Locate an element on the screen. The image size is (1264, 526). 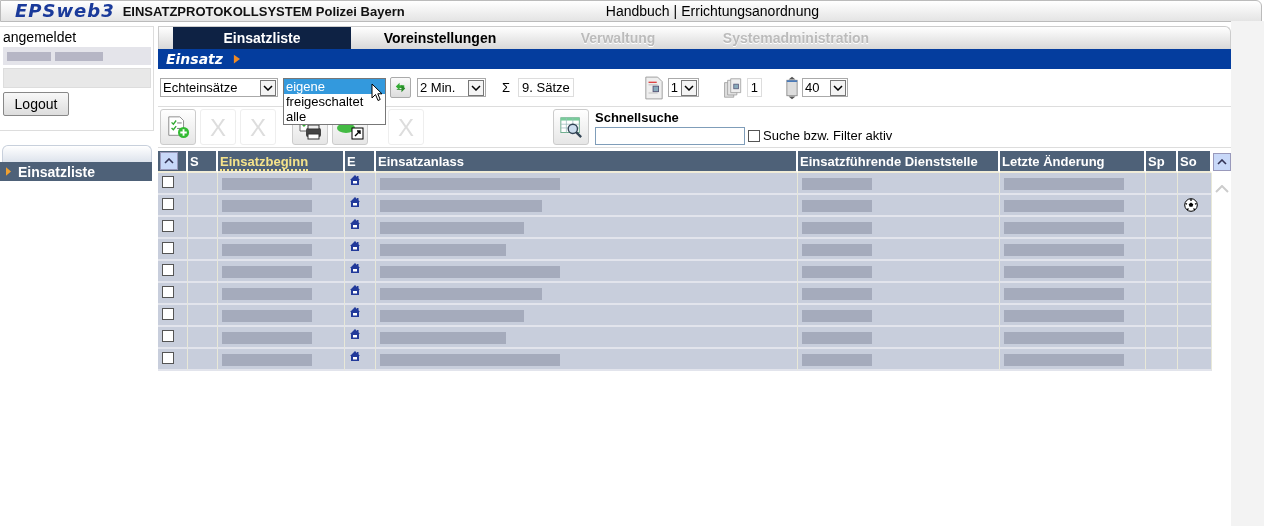
column-header: So is located at coordinates (1195, 162).